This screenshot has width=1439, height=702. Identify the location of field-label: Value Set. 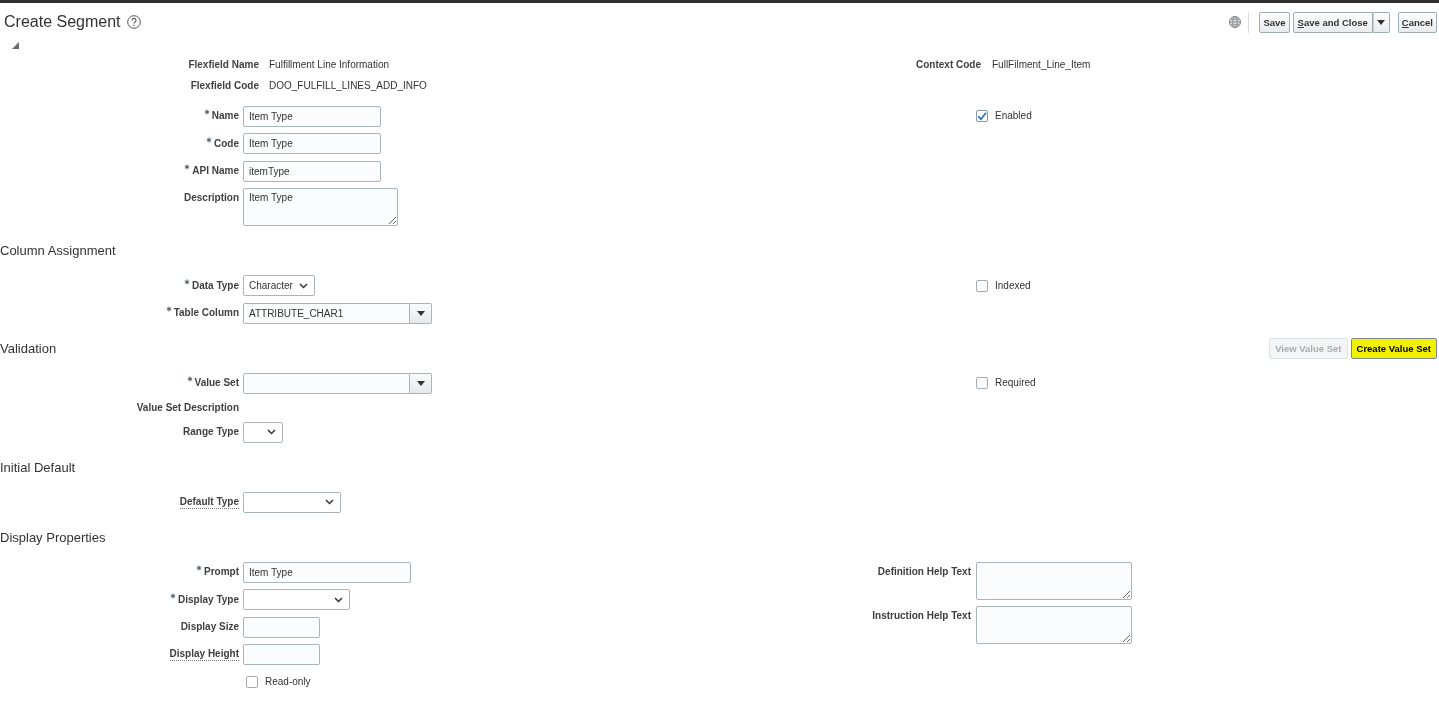
(216, 383).